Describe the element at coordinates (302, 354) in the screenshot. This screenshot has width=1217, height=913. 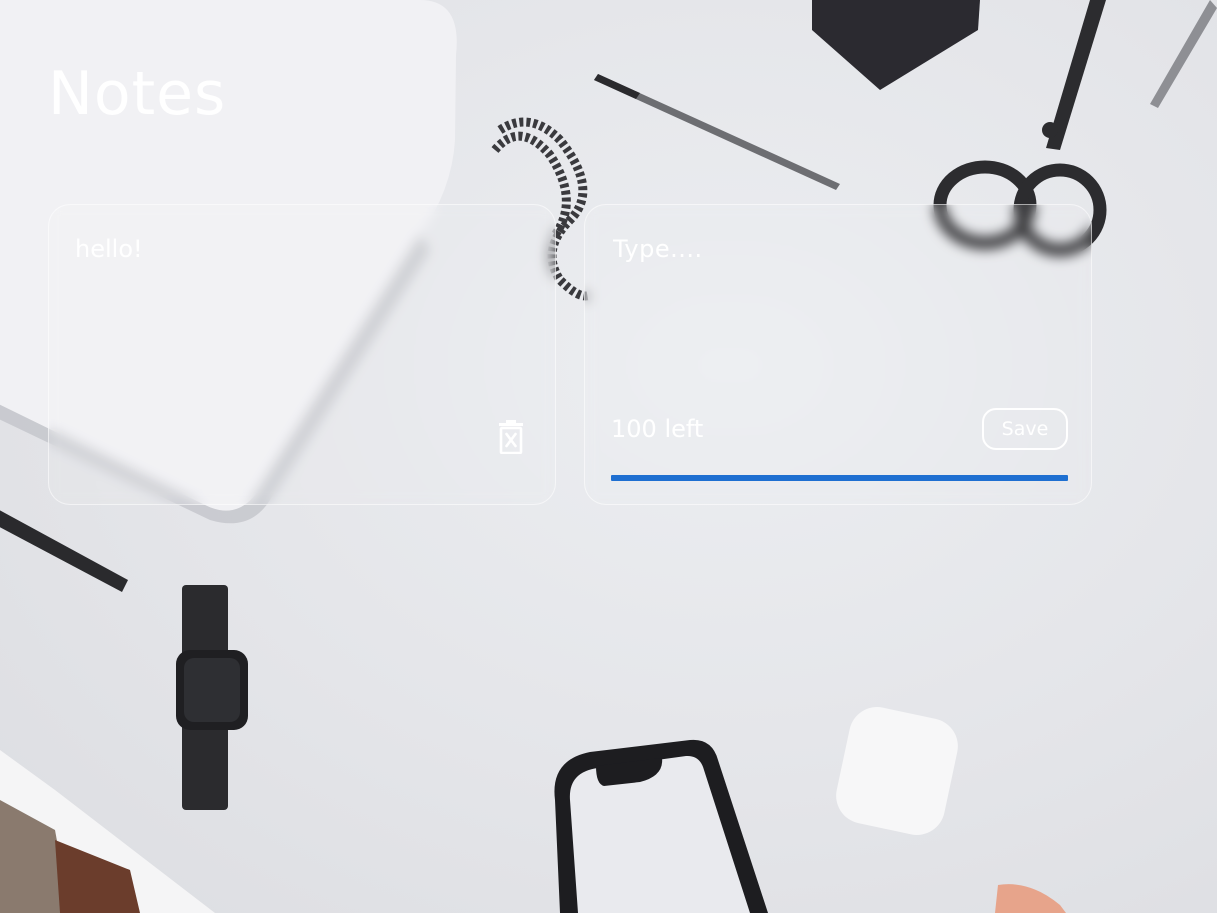
I see `note-card: hello!` at that location.